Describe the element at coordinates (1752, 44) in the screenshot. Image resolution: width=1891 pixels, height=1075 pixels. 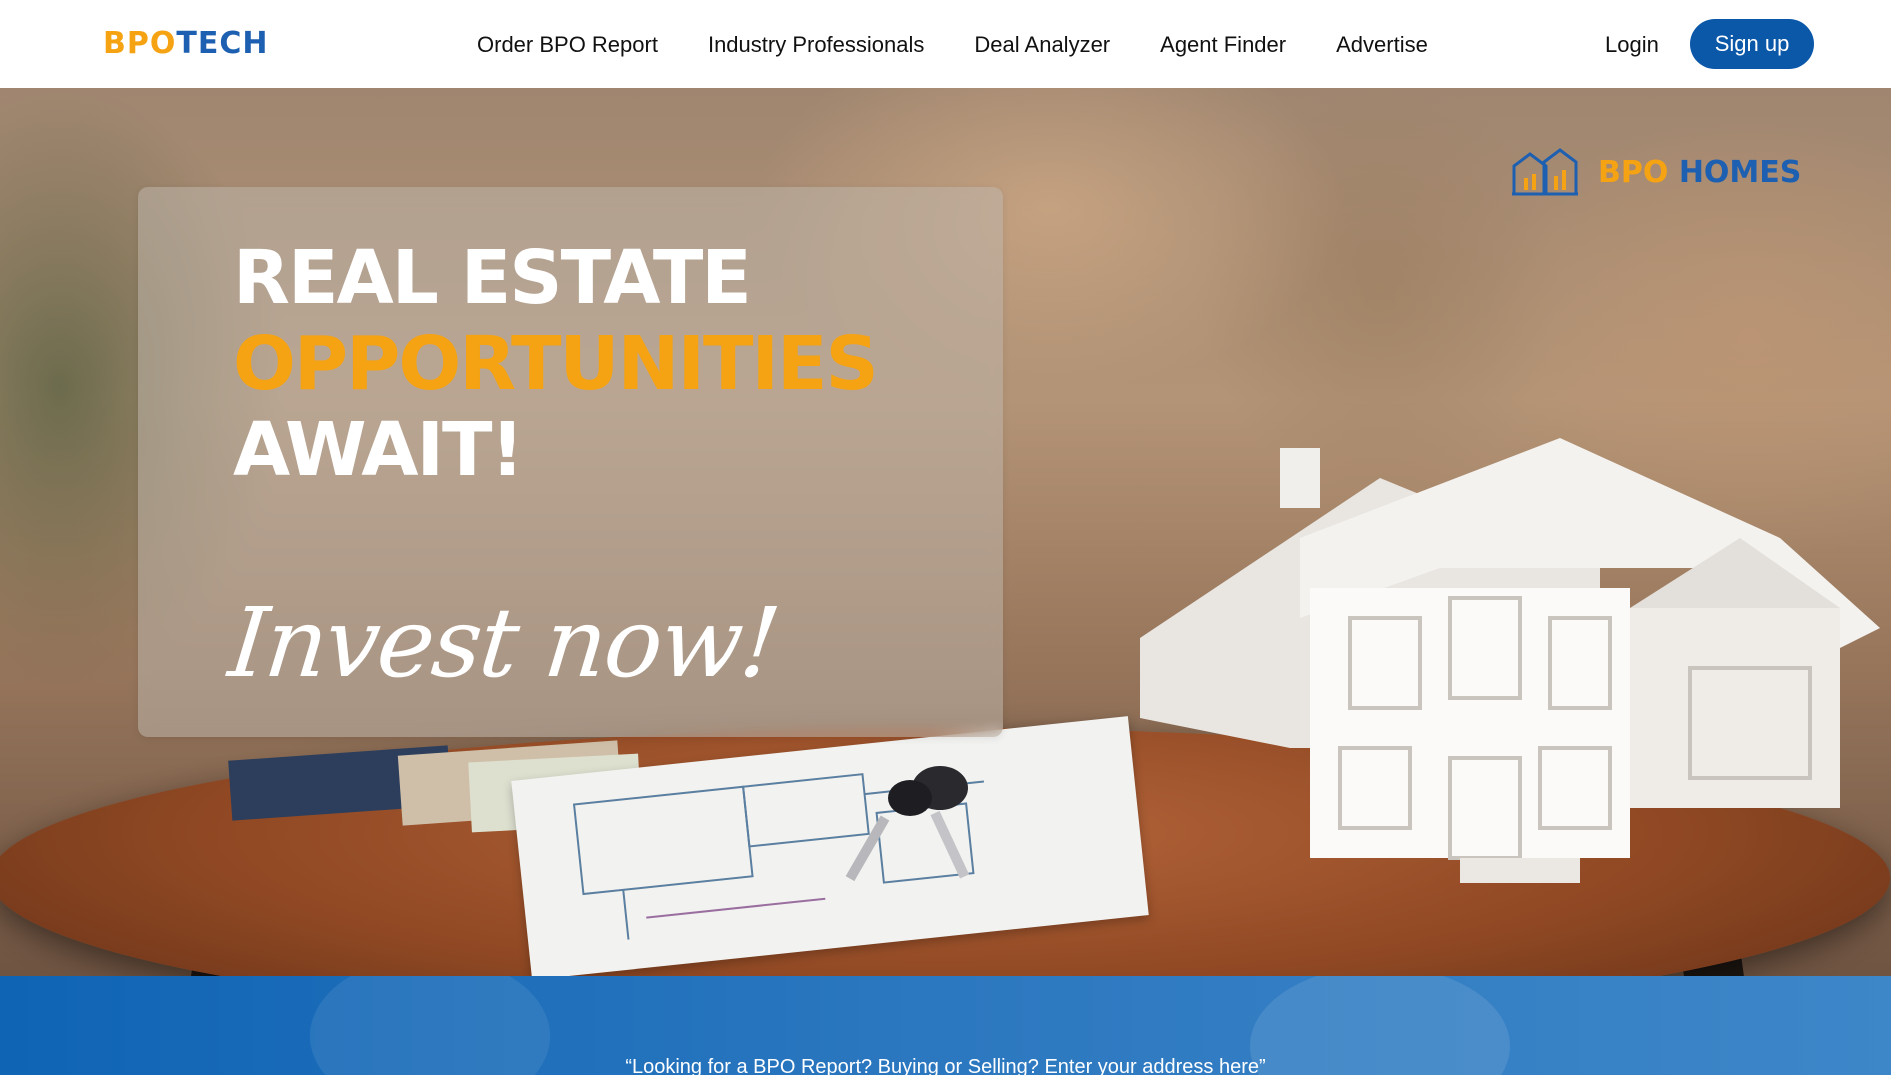
I see `signup-button: Sign up` at that location.